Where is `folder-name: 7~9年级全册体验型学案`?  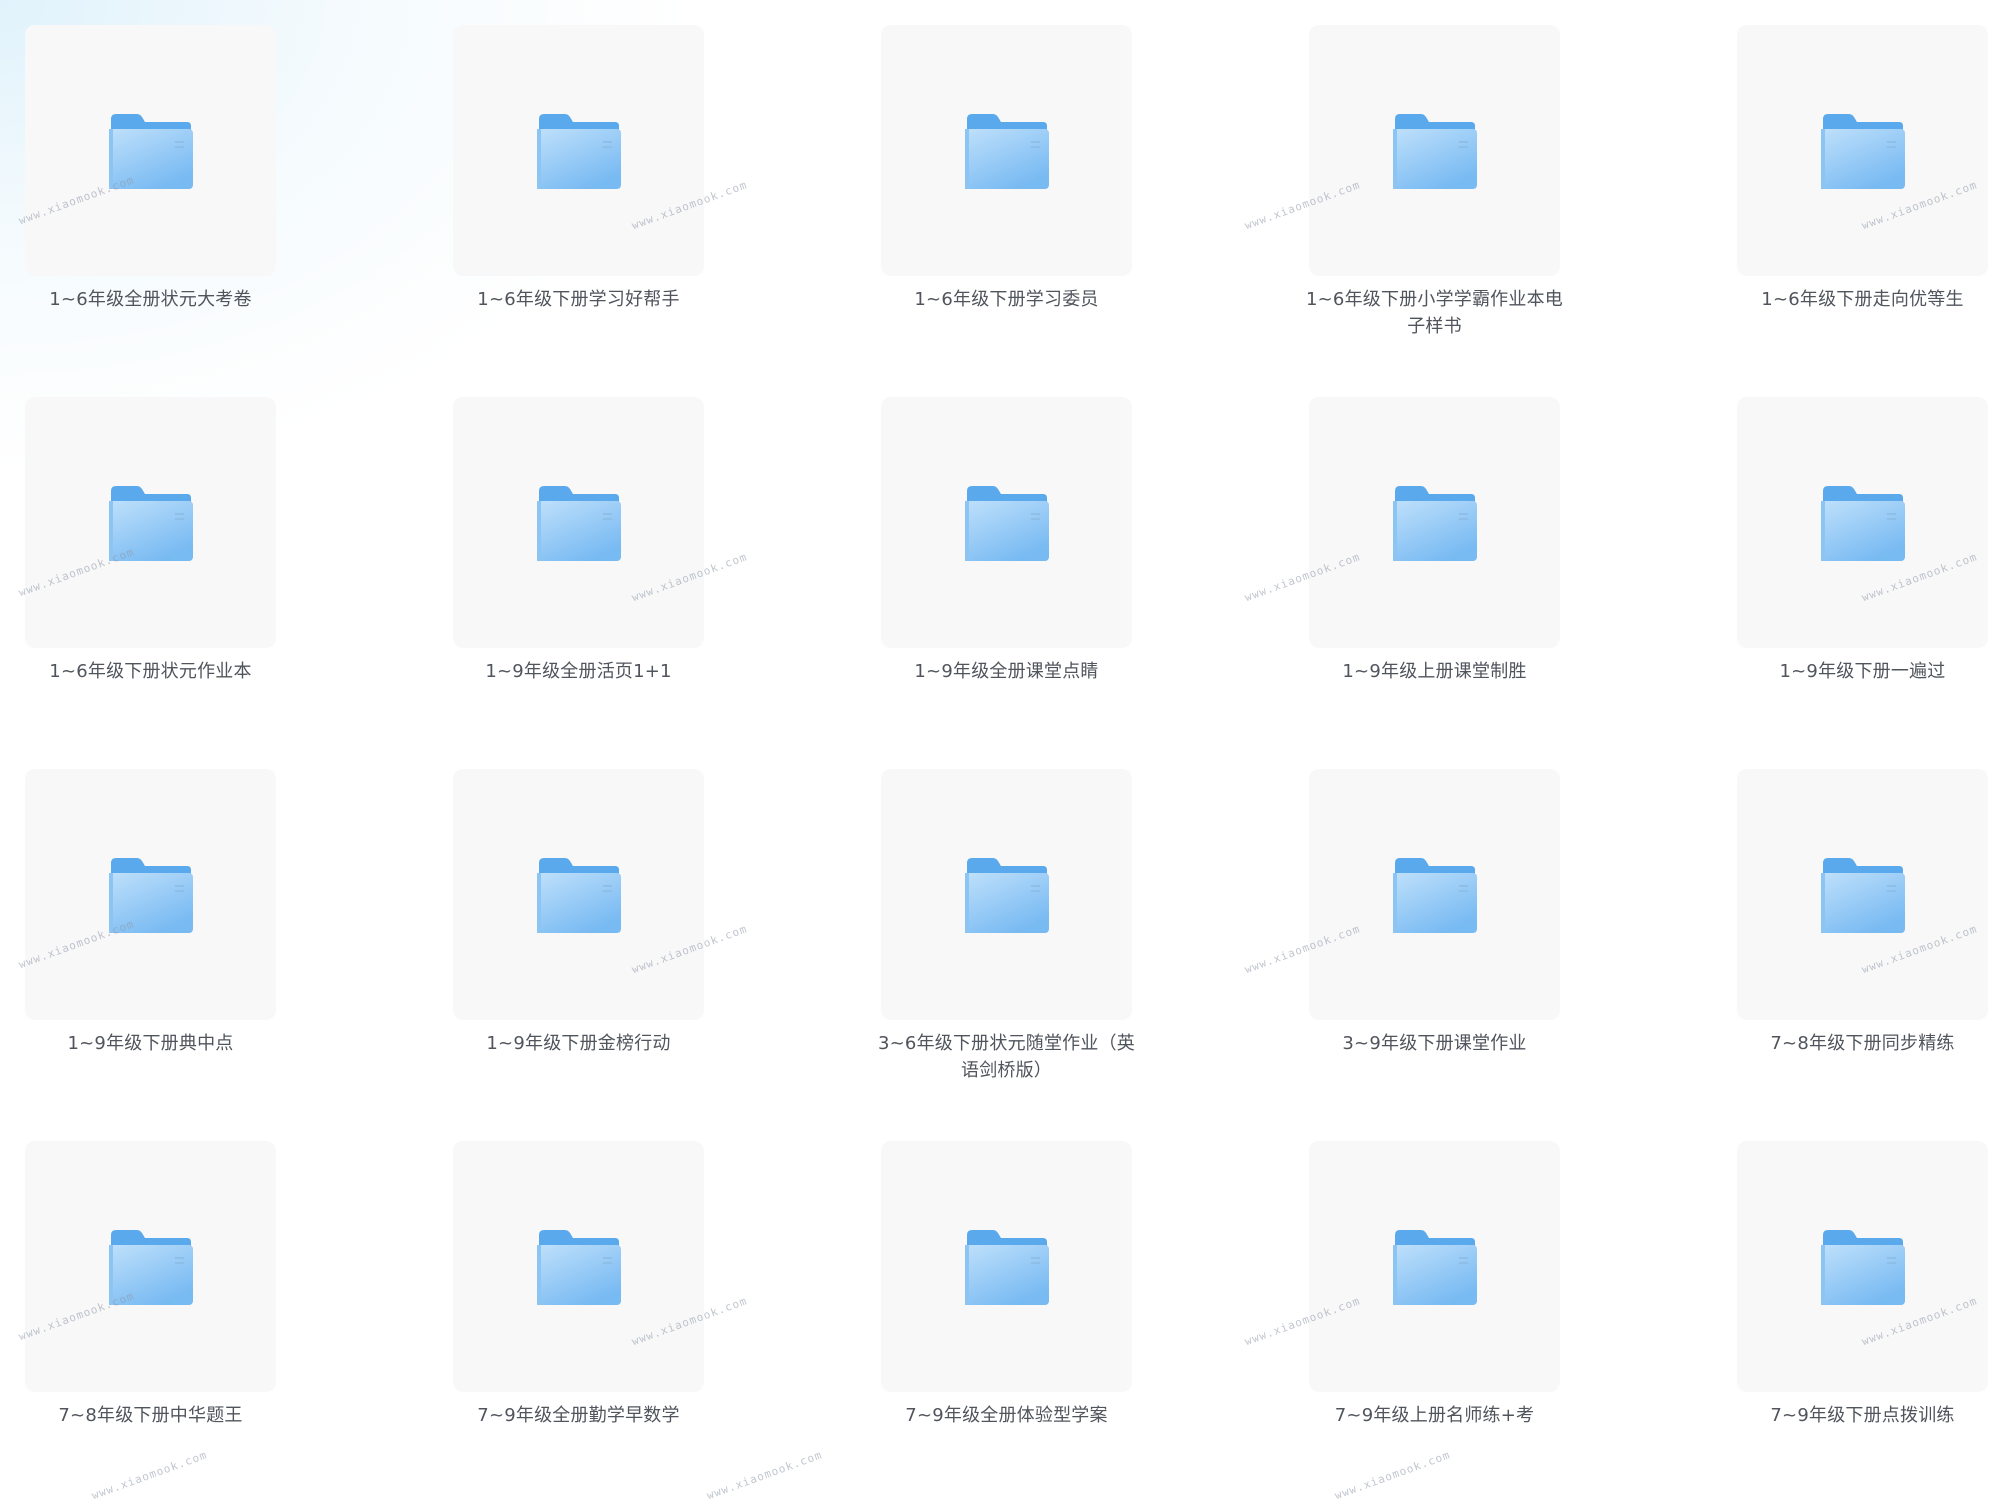 folder-name: 7~9年级全册体验型学案 is located at coordinates (1007, 1415).